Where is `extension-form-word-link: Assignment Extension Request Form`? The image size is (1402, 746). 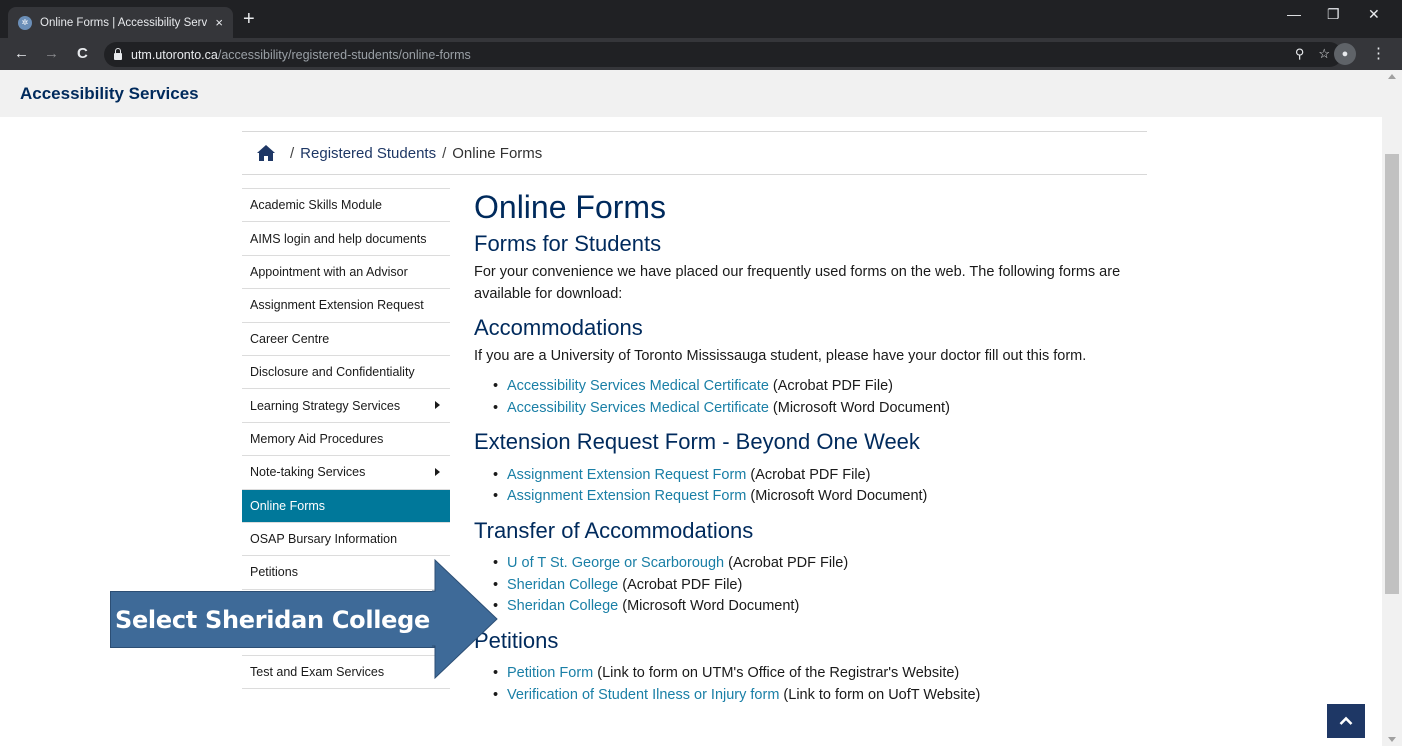
extension-form-word-link: Assignment Extension Request Form is located at coordinates (626, 496).